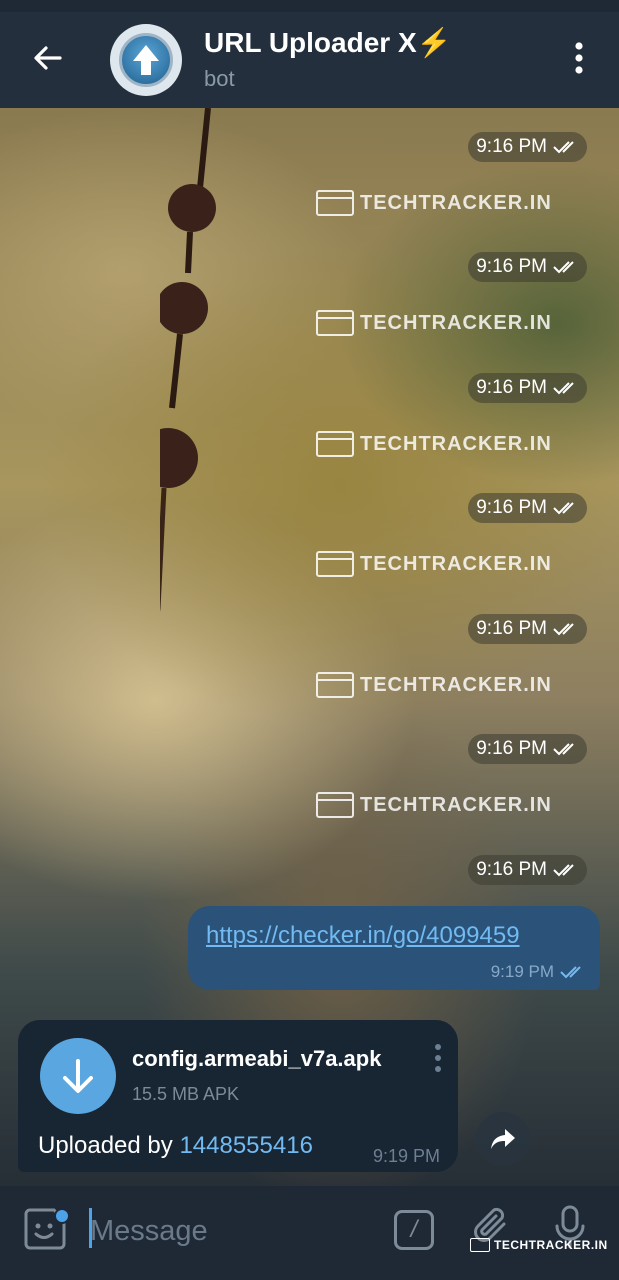 The width and height of the screenshot is (619, 1280). I want to click on chat-subtitle: bot, so click(219, 78).